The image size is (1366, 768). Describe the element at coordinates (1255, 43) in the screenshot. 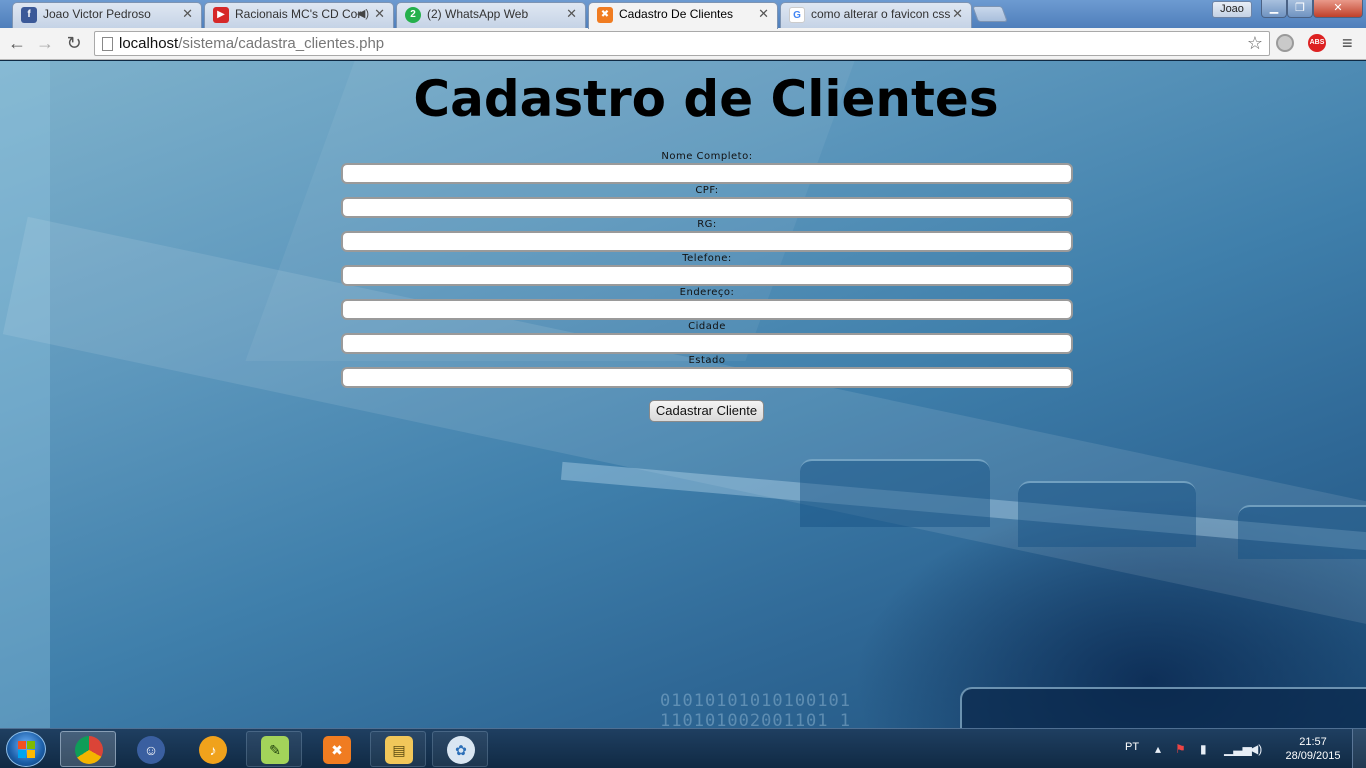

I see `bookmark-star-icon: ☆` at that location.